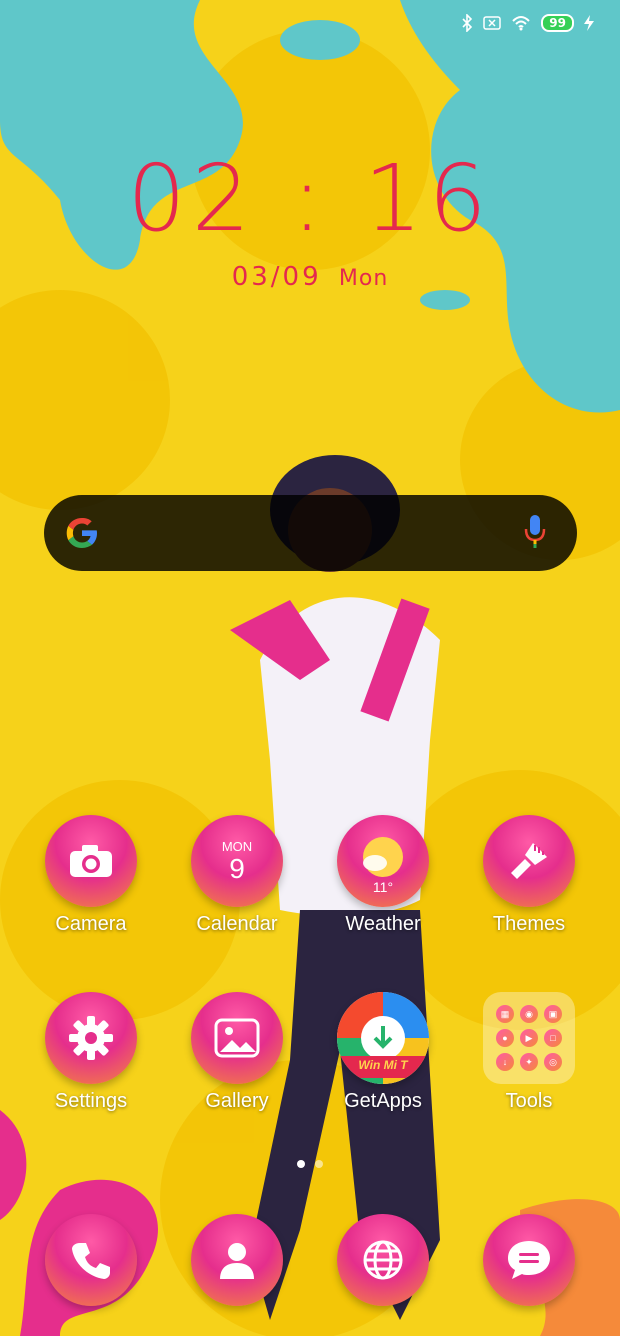  What do you see at coordinates (383, 924) in the screenshot?
I see `app-label: Weather` at bounding box center [383, 924].